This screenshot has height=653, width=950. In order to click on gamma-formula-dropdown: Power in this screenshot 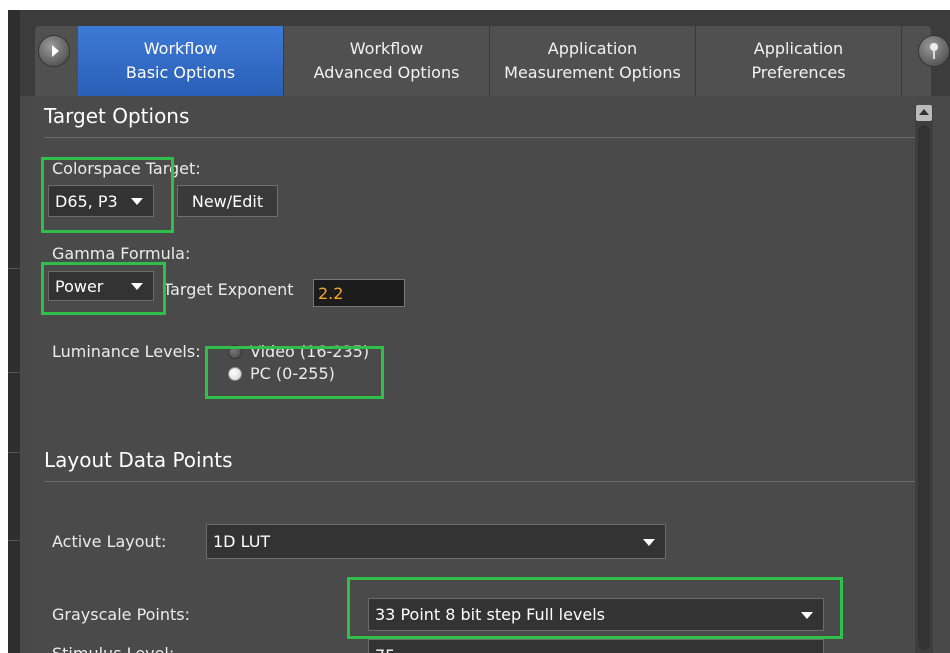, I will do `click(101, 286)`.